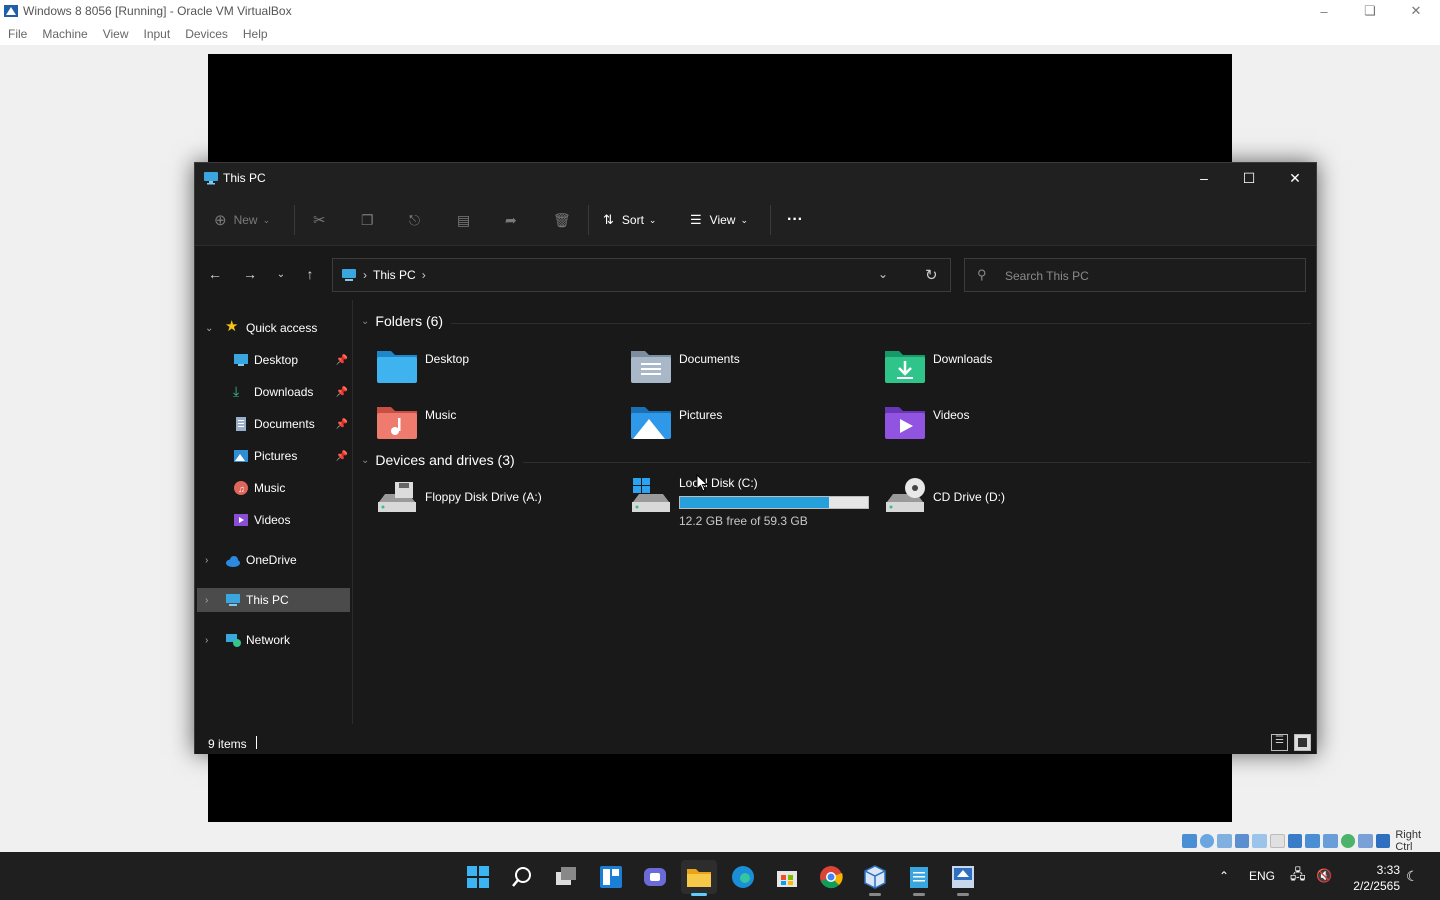  Describe the element at coordinates (255, 34) in the screenshot. I see `menu-help: Help` at that location.